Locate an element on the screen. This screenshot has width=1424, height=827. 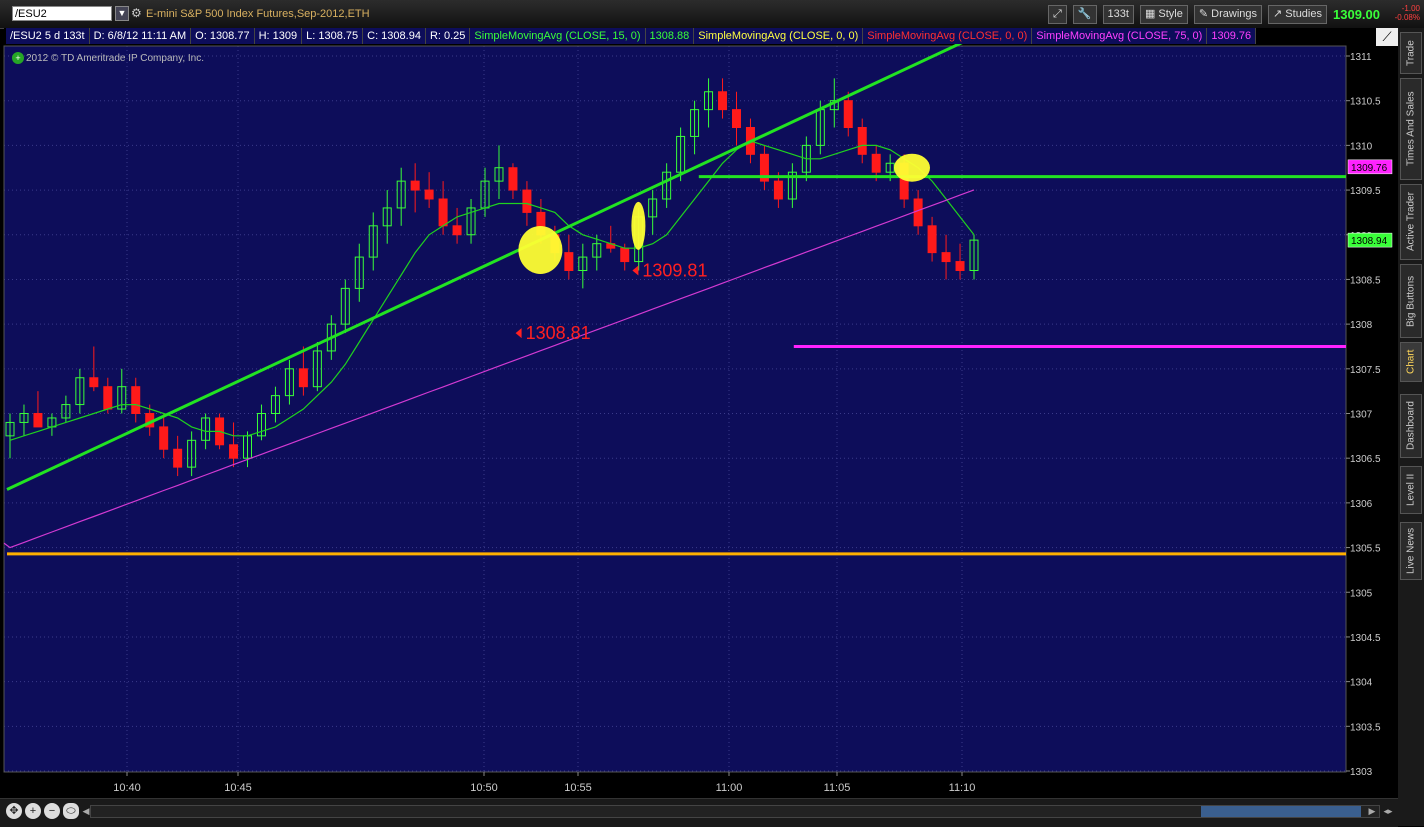
status-close: C: 1308.94 is located at coordinates (394, 36).